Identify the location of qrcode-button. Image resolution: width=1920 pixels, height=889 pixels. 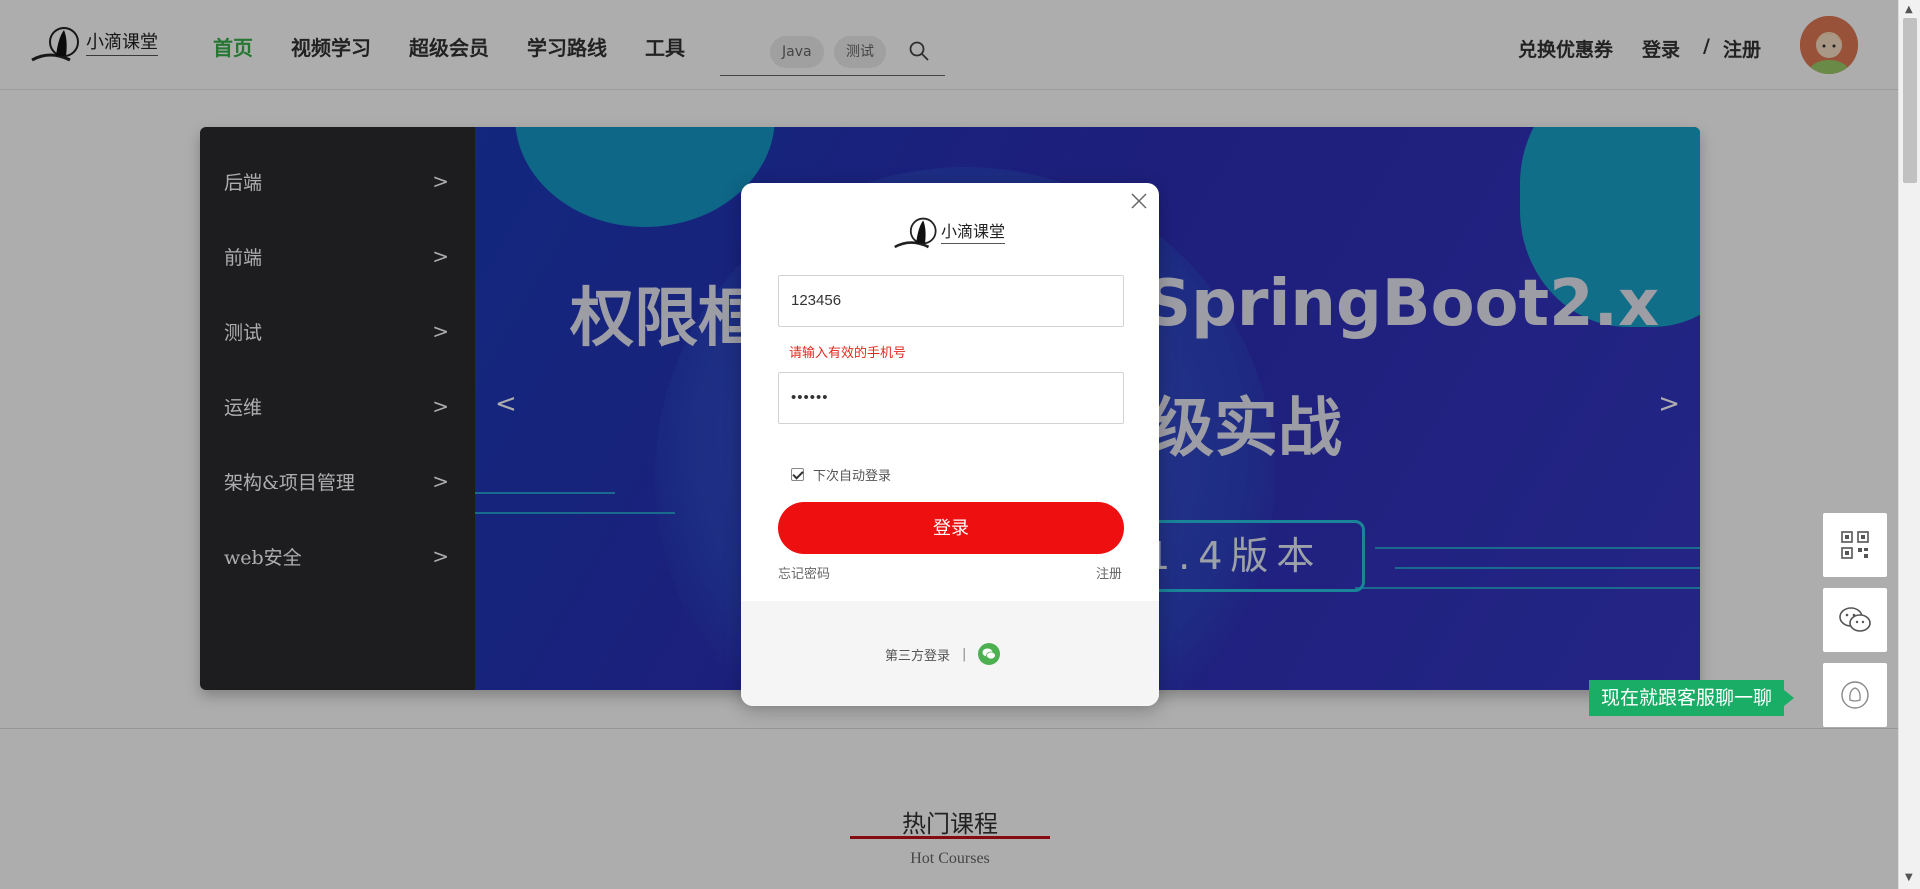
(1855, 545).